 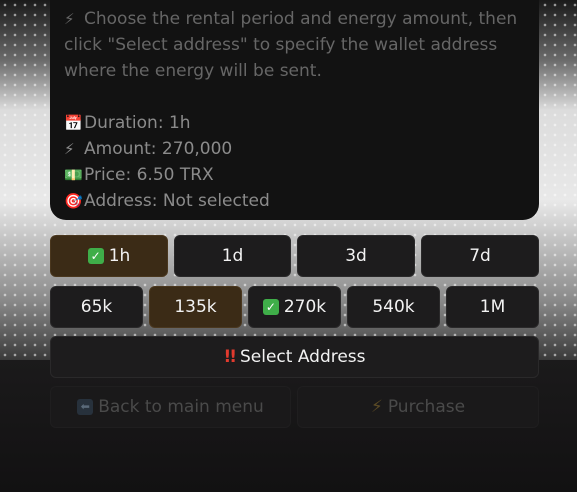 What do you see at coordinates (229, 357) in the screenshot?
I see `double-exclamation-icon: !!` at bounding box center [229, 357].